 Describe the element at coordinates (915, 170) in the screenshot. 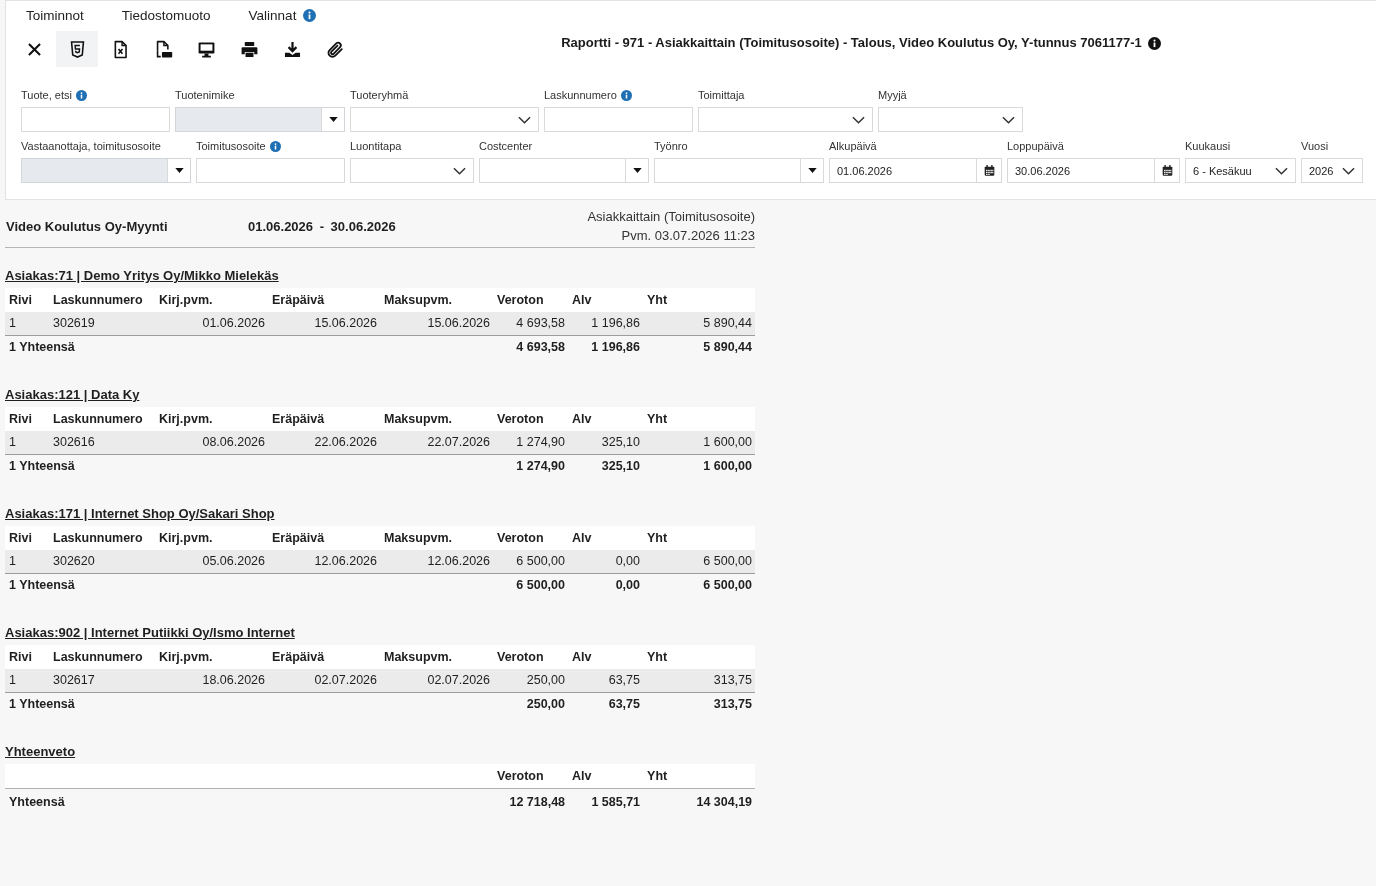

I see `date-field: 01.06.2026` at that location.